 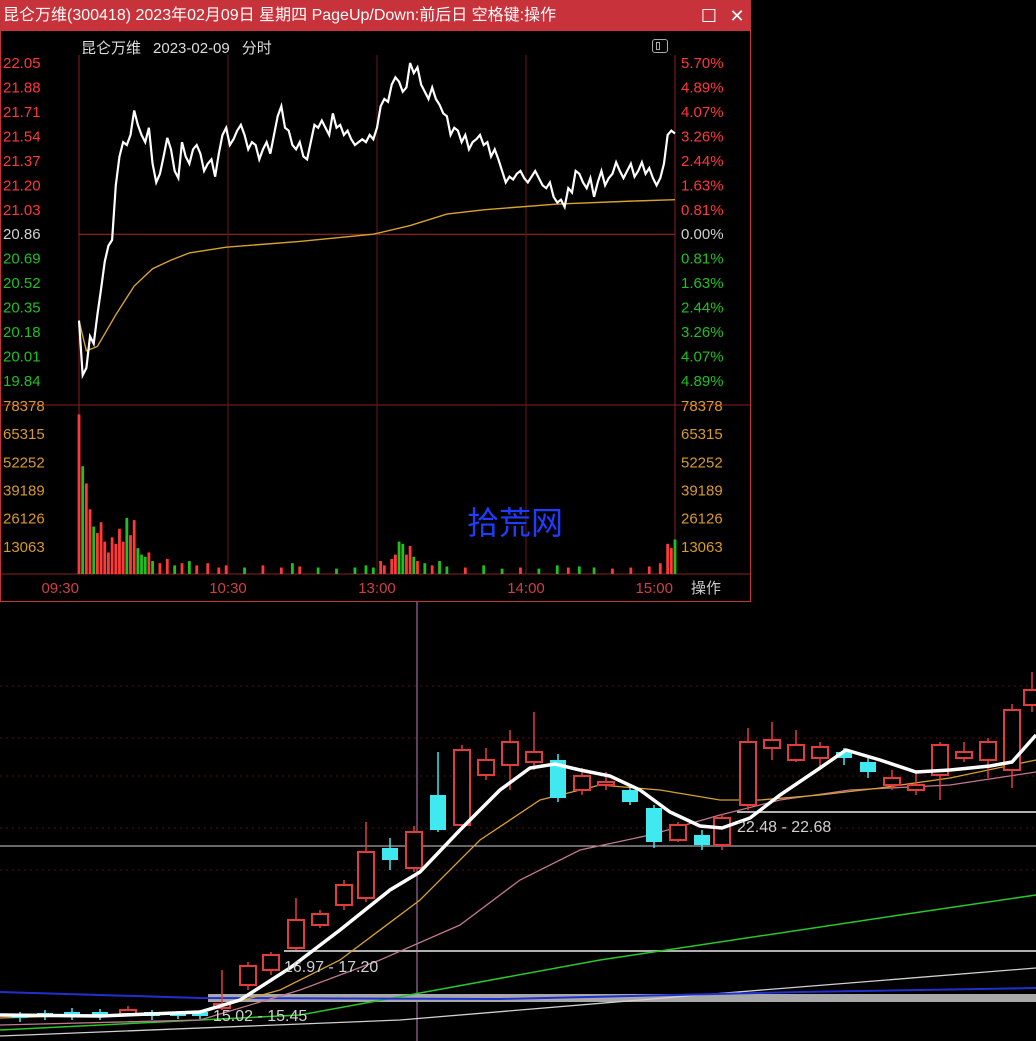 I want to click on pct-tick-label: 4.07%, so click(x=702, y=112).